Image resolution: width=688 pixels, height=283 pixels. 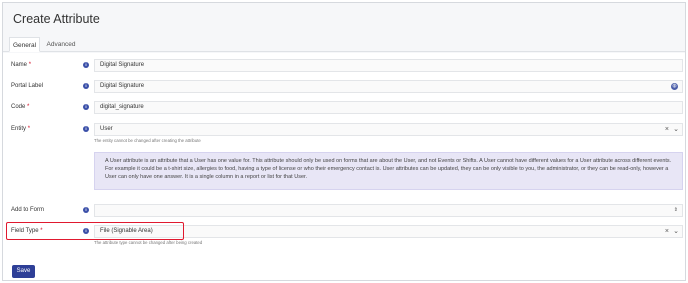 What do you see at coordinates (388, 65) in the screenshot?
I see `name-field: Digital Signature` at bounding box center [388, 65].